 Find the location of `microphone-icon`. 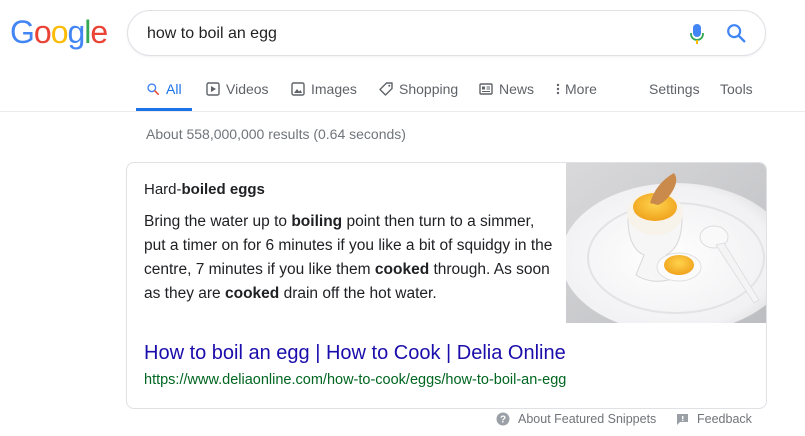

microphone-icon is located at coordinates (697, 34).